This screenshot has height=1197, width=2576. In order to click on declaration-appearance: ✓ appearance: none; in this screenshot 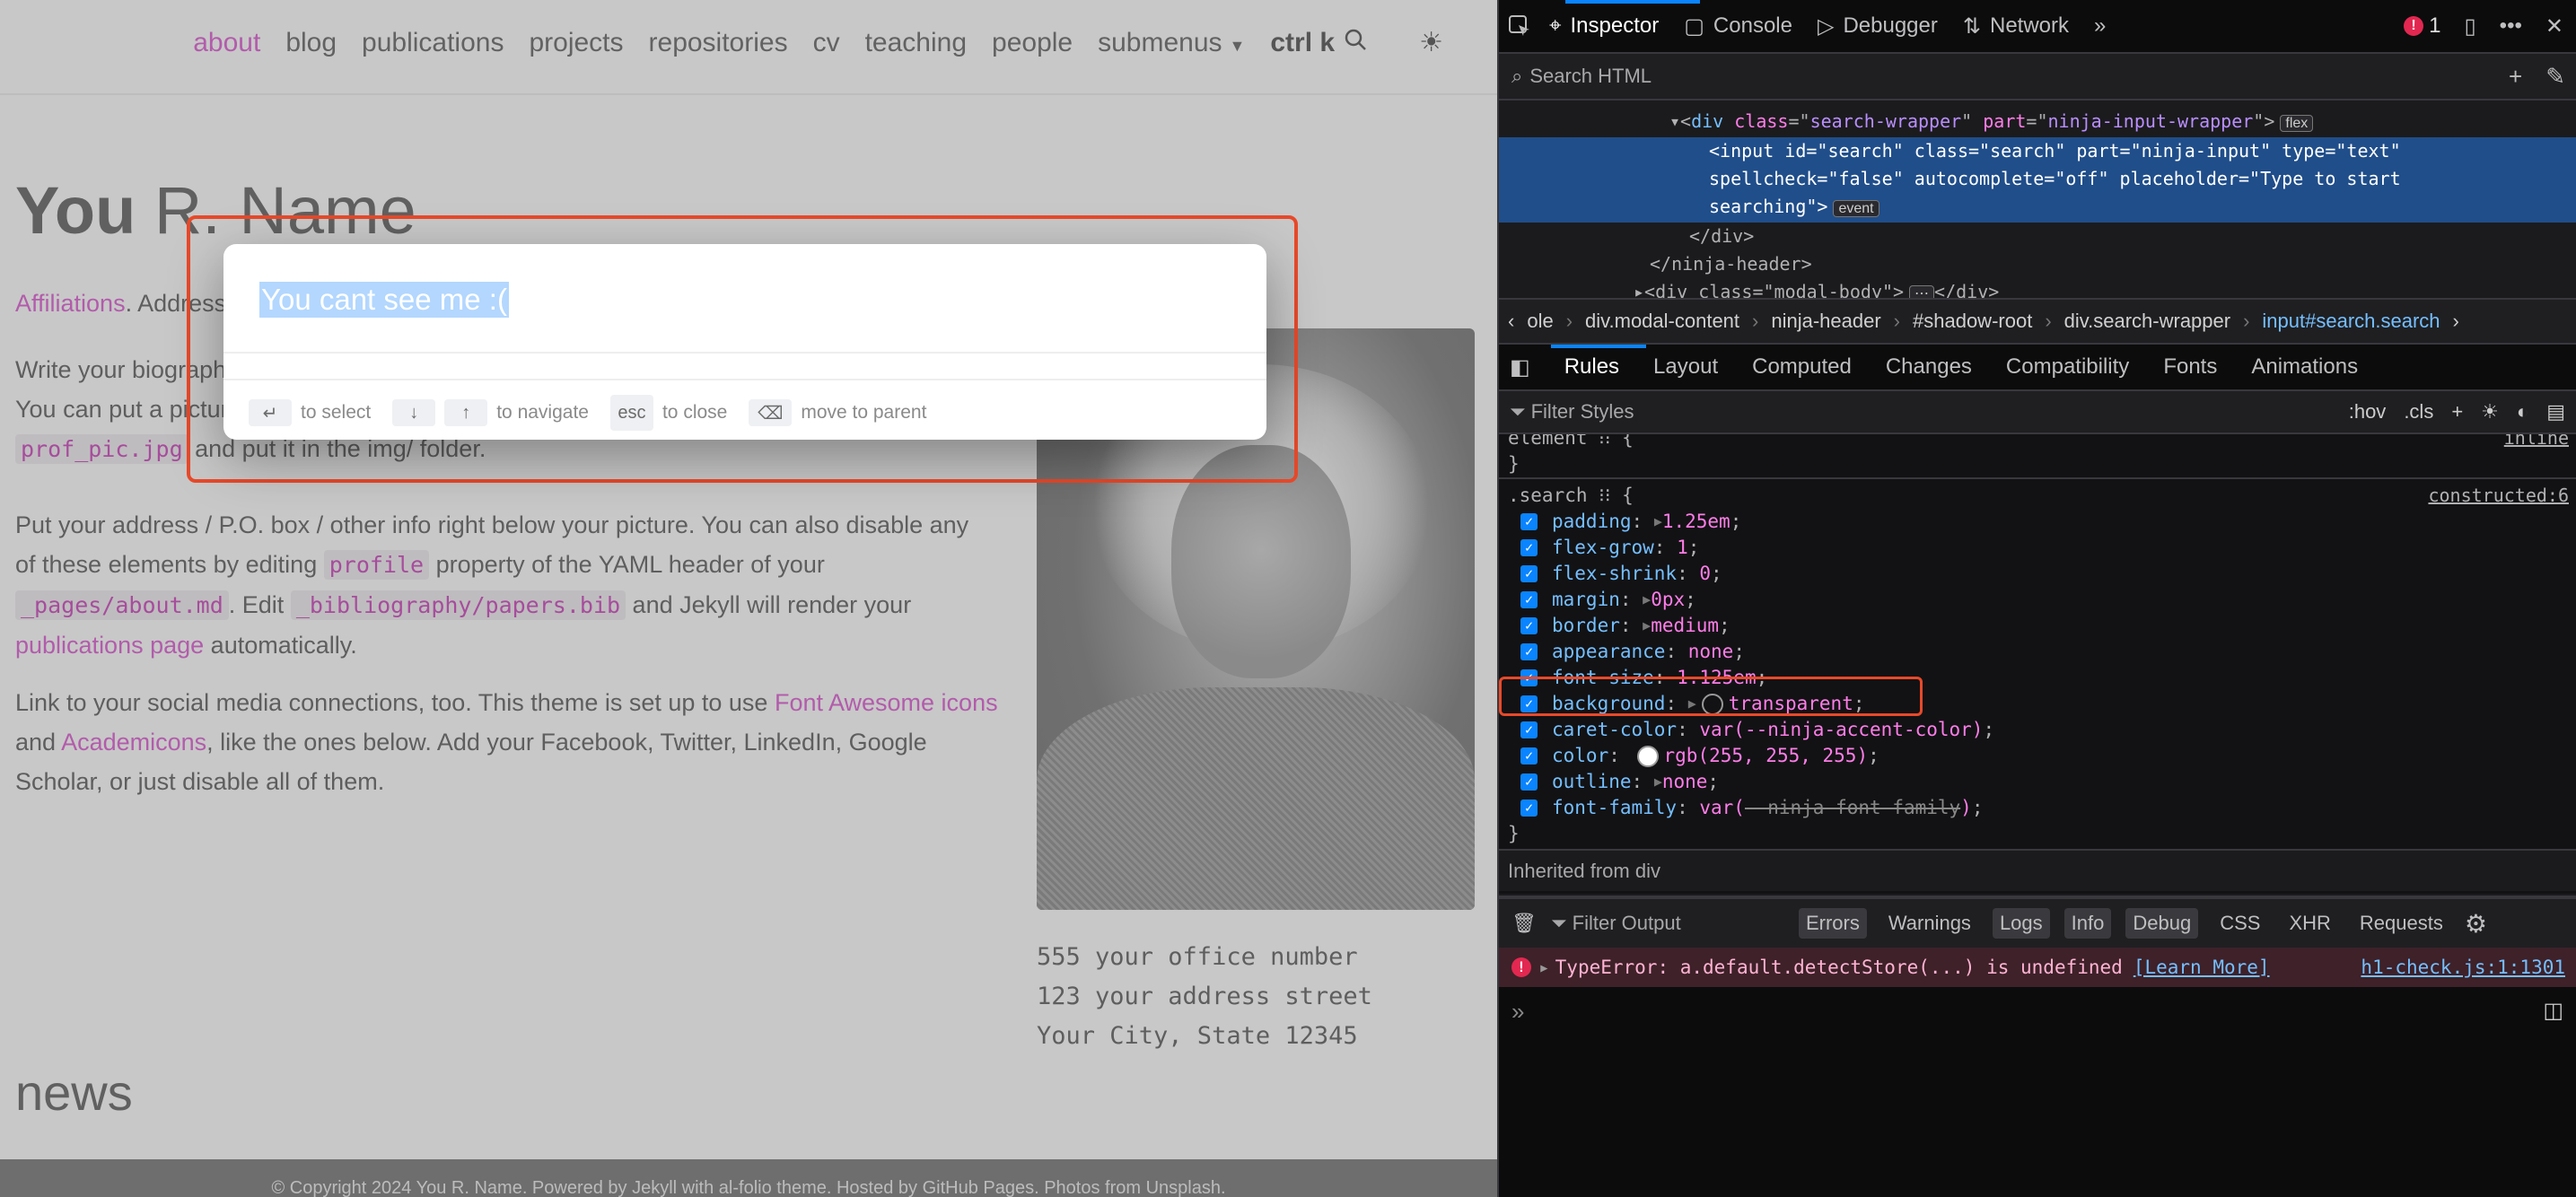, I will do `click(2038, 652)`.